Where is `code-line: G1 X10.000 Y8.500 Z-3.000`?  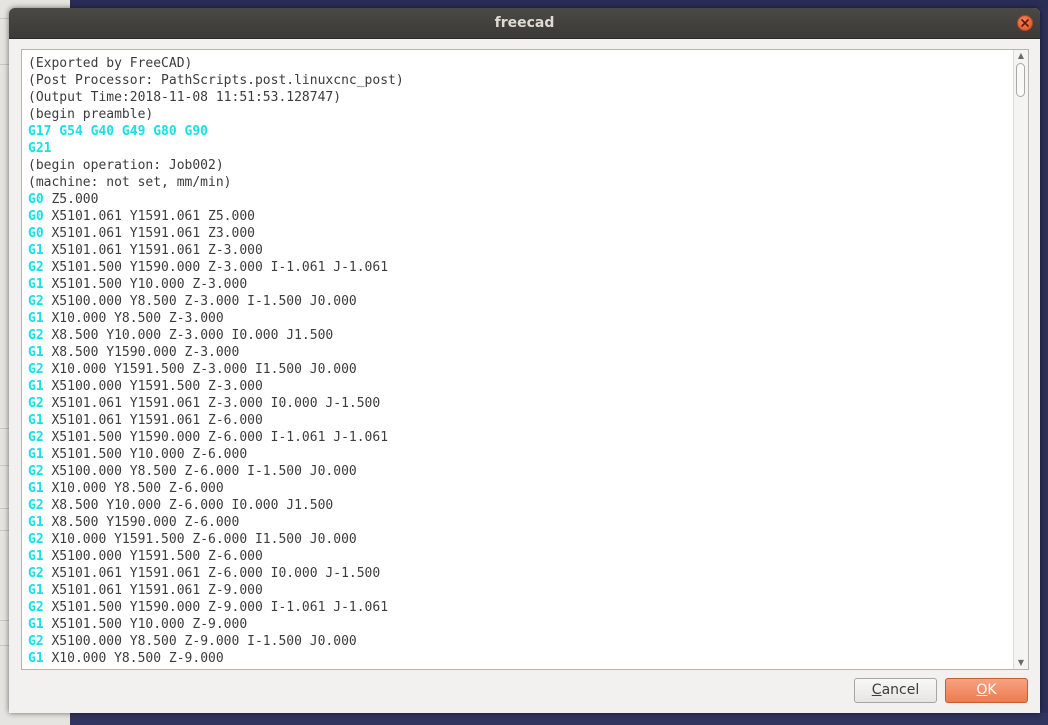 code-line: G1 X10.000 Y8.500 Z-3.000 is located at coordinates (520, 318).